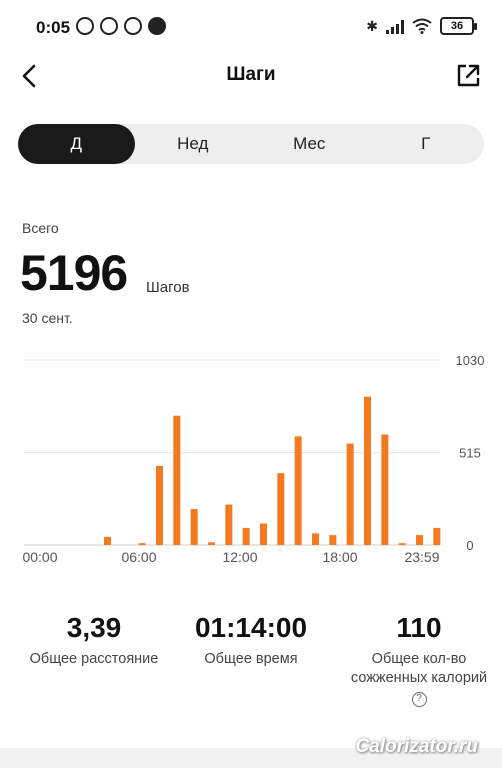 The height and width of the screenshot is (768, 502). Describe the element at coordinates (39, 557) in the screenshot. I see `x-tick-label: 00:00` at that location.